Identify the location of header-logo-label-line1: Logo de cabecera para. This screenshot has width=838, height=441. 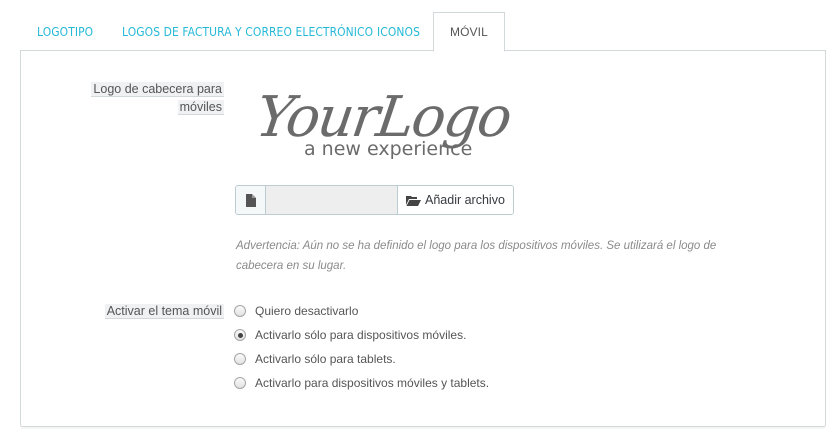
(157, 89).